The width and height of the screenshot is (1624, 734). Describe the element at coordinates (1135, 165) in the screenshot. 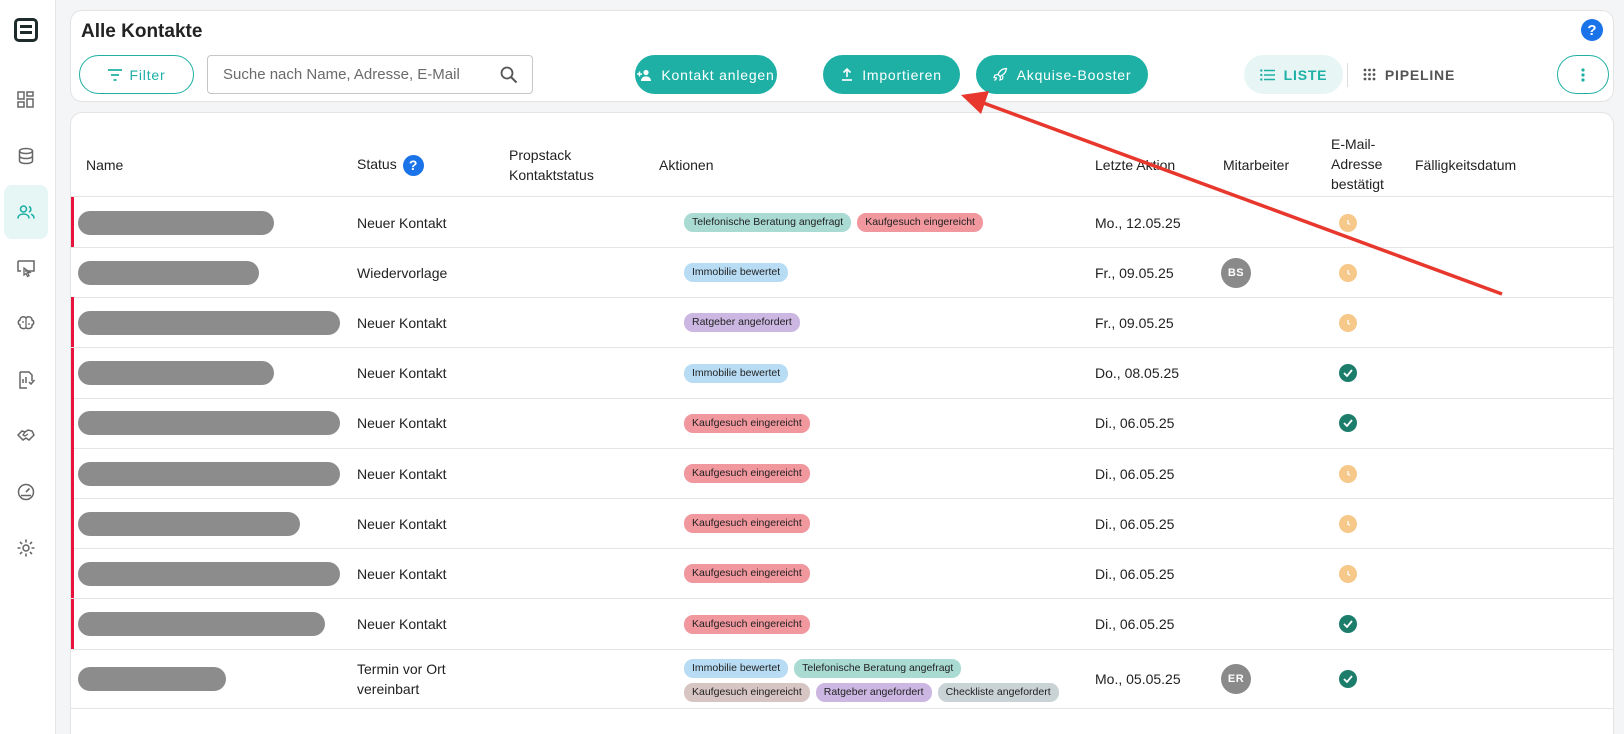

I see `column-header-last-action: Letzte Aktion` at that location.